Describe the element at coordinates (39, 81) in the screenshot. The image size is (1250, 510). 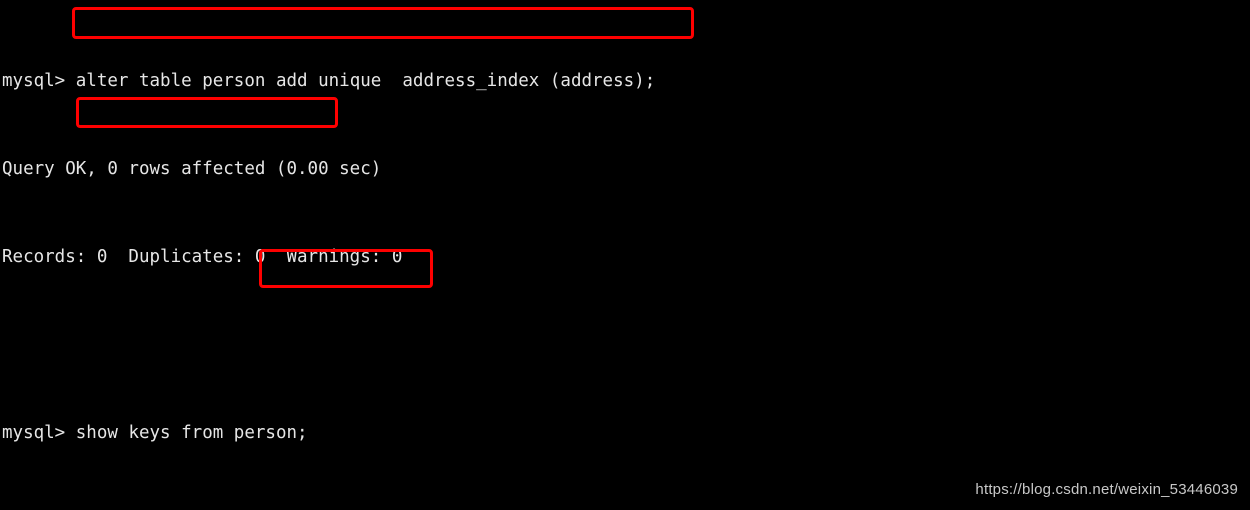
I see `prompt-1: mysql>` at that location.